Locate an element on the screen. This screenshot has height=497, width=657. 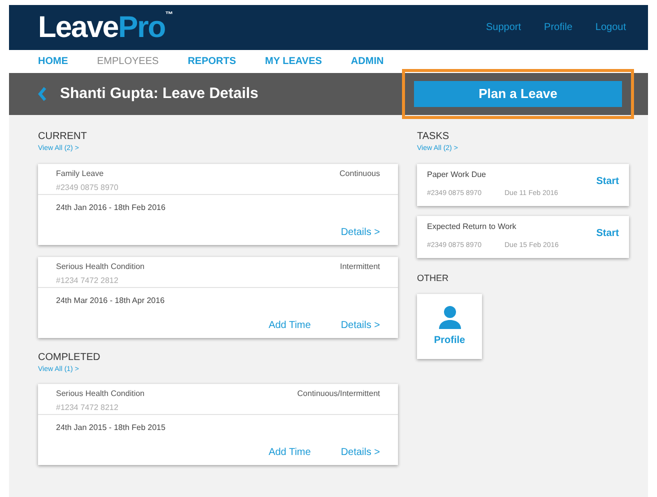
nav-tab: EMPLOYEES is located at coordinates (128, 61).